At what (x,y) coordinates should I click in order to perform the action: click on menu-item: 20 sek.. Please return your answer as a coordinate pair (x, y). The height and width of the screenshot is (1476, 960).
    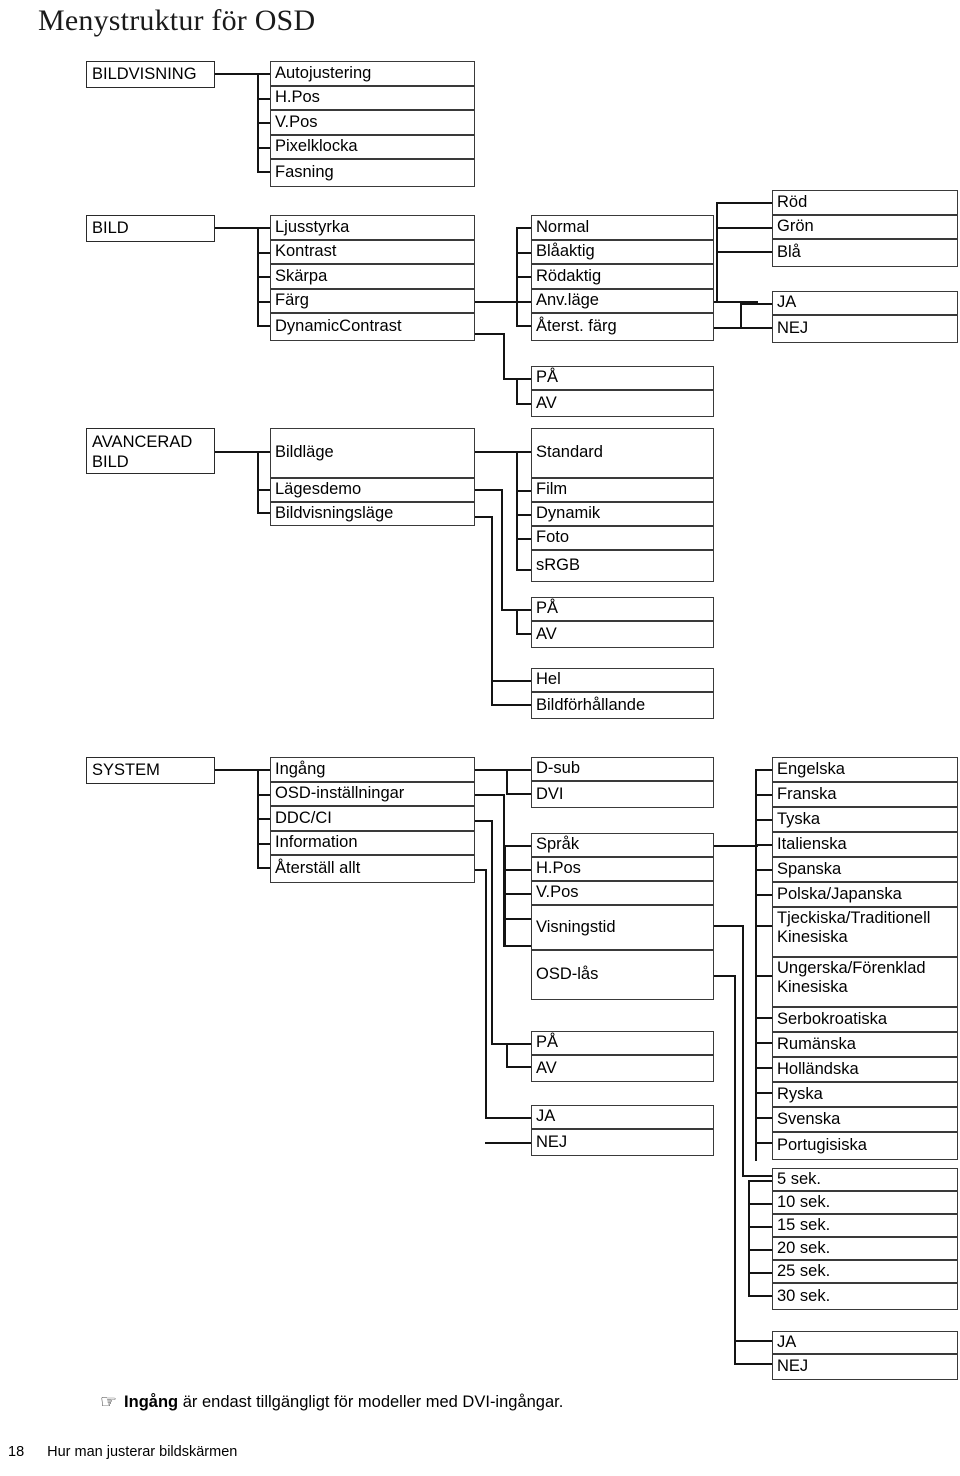
    Looking at the image, I should click on (865, 1248).